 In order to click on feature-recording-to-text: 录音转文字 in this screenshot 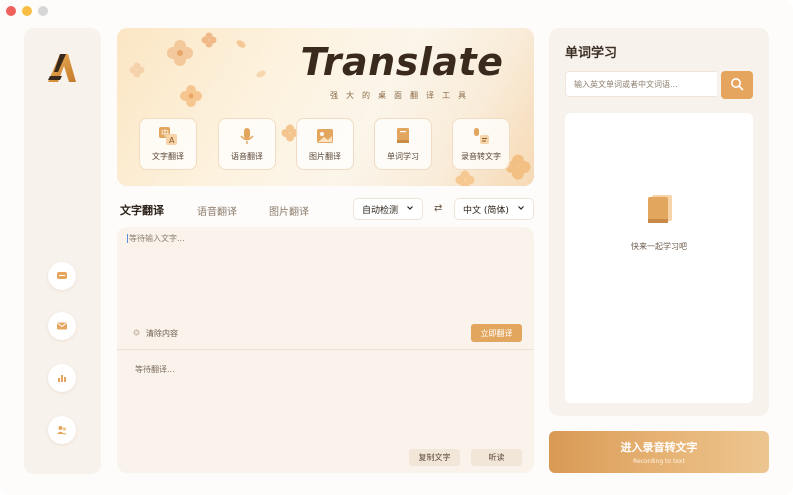, I will do `click(481, 144)`.